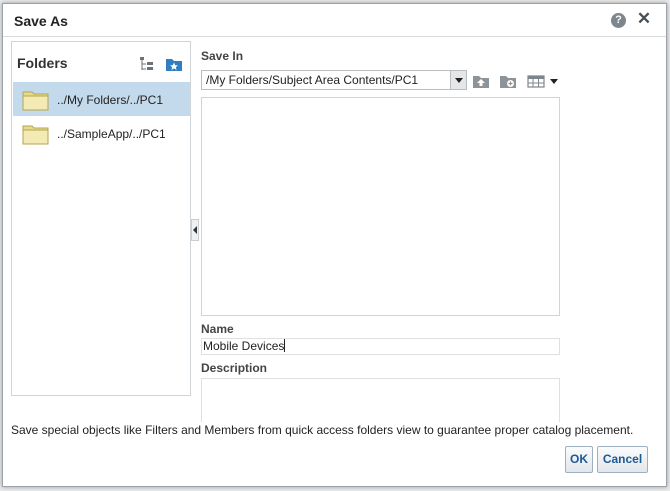 The height and width of the screenshot is (491, 670). I want to click on name-label: Name, so click(217, 329).